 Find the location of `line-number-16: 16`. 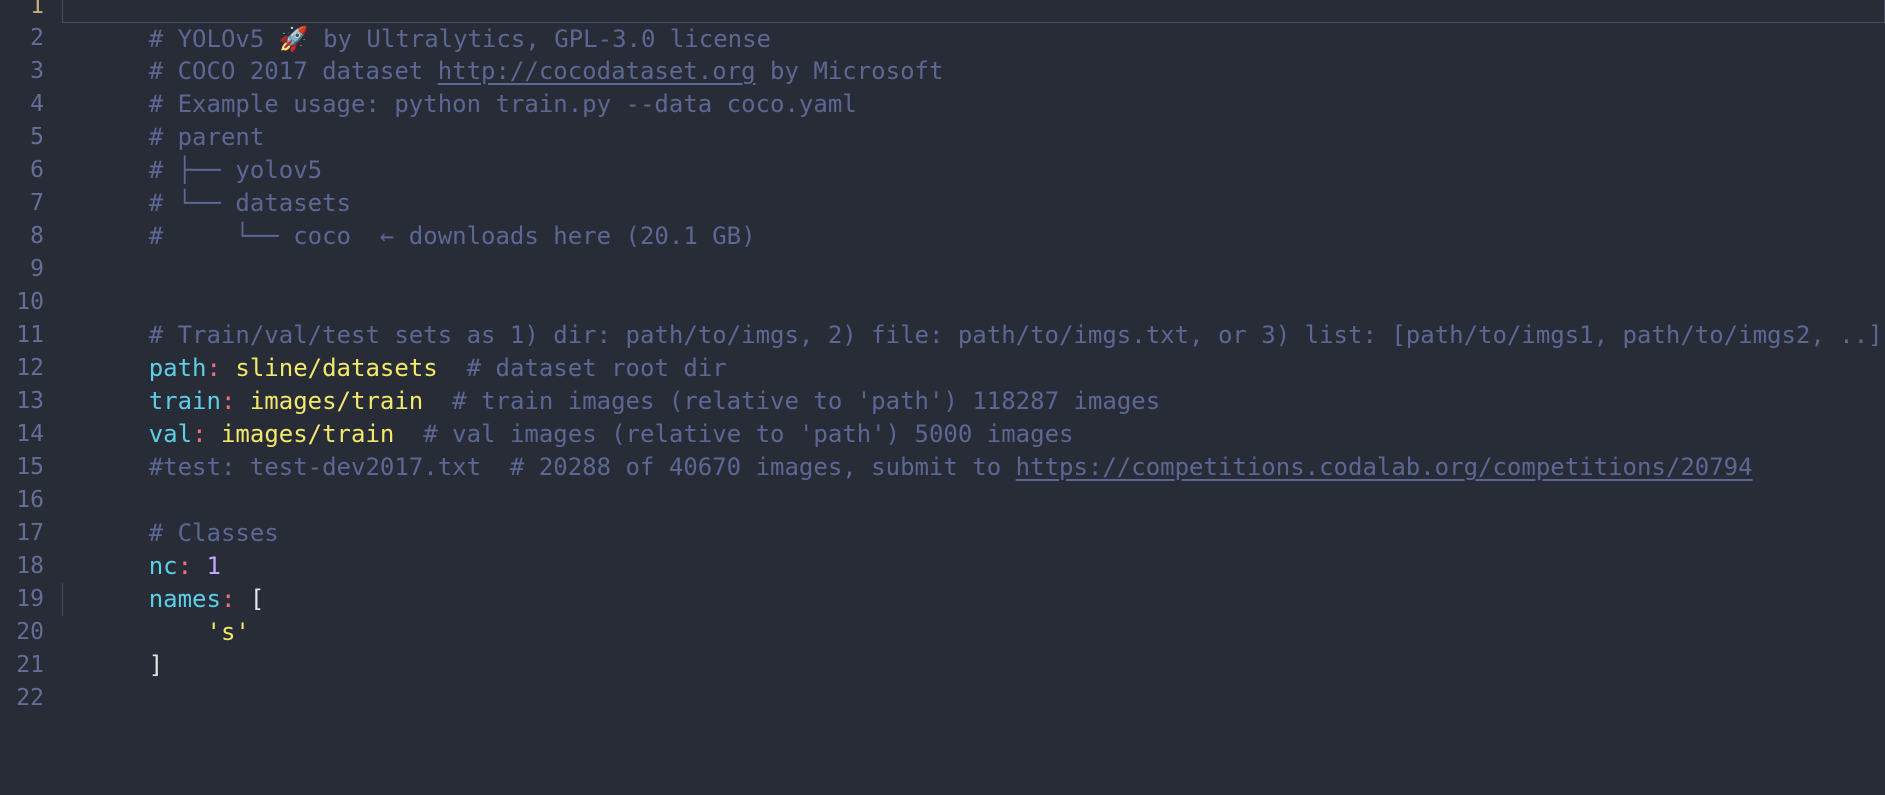

line-number-16: 16 is located at coordinates (22, 500).